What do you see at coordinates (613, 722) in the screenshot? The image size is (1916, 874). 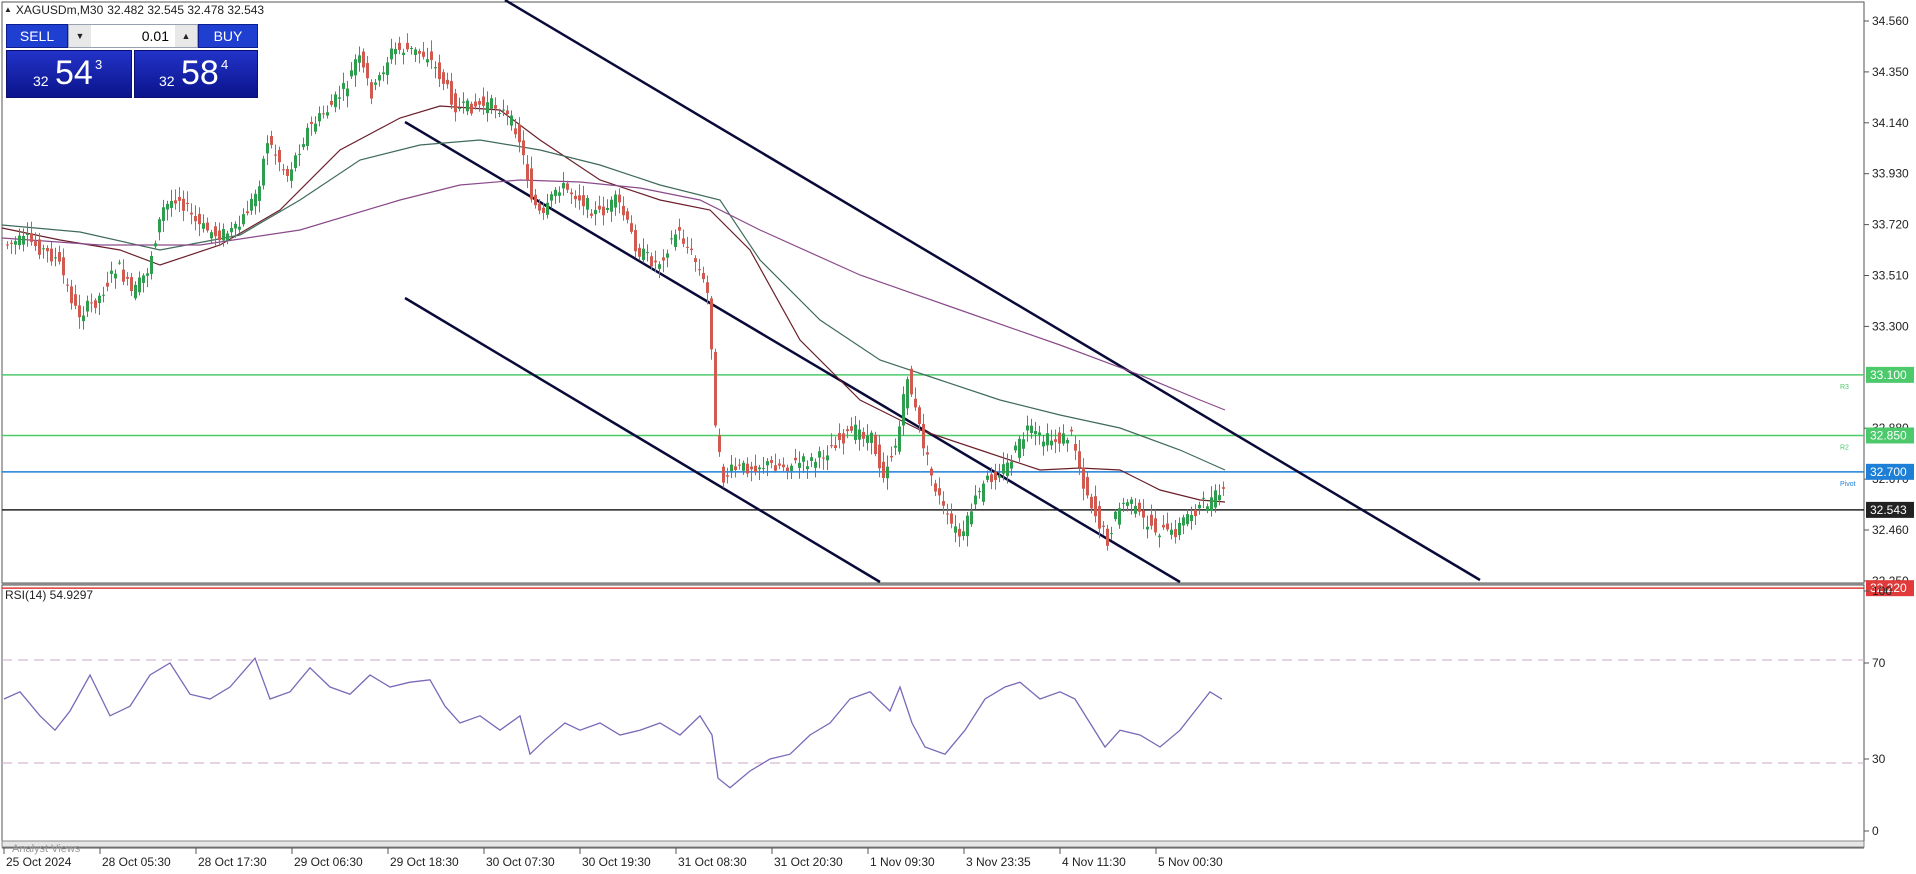 I see `rsi-line` at bounding box center [613, 722].